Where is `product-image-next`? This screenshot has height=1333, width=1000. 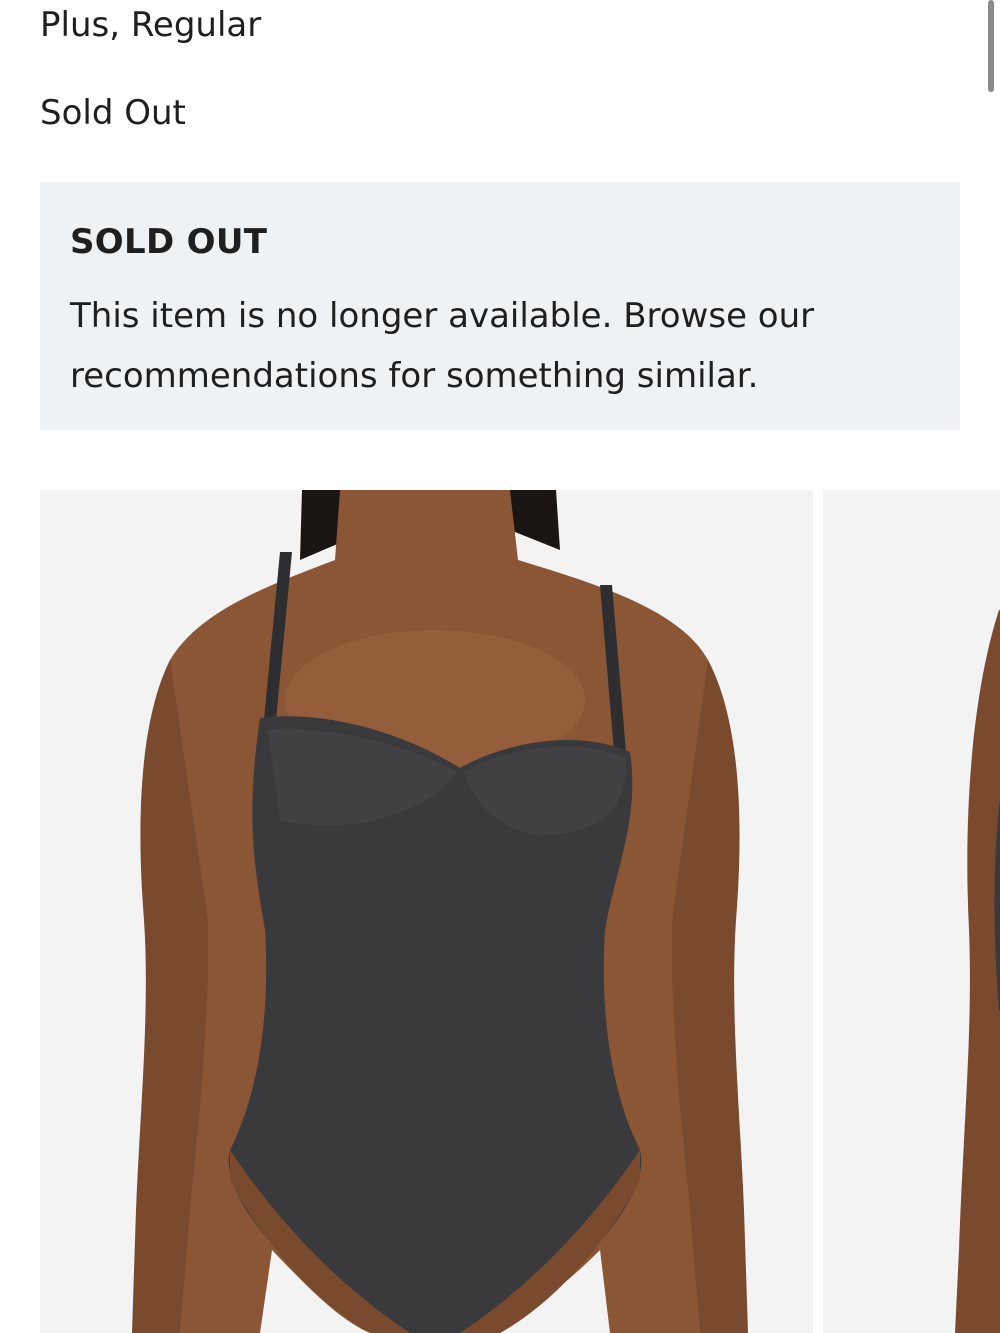 product-image-next is located at coordinates (911, 911).